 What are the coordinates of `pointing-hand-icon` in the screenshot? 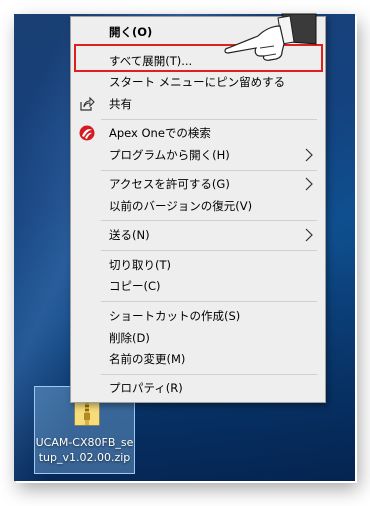 It's located at (270, 37).